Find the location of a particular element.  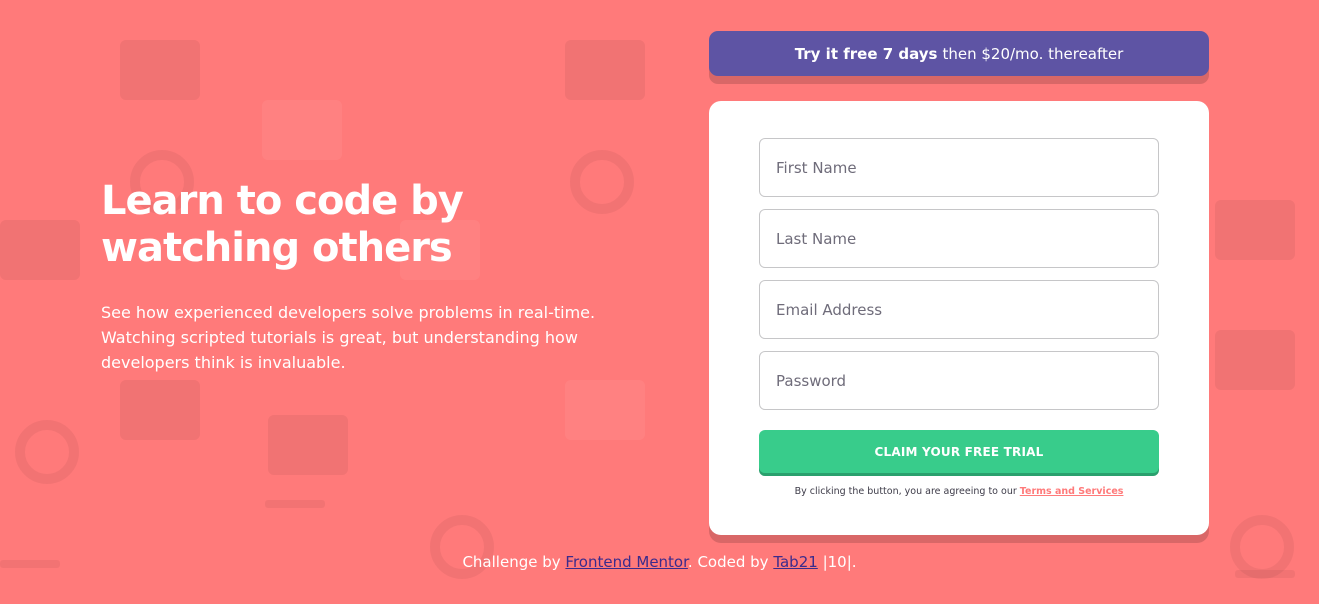

first-name-field-wrapper is located at coordinates (959, 167).